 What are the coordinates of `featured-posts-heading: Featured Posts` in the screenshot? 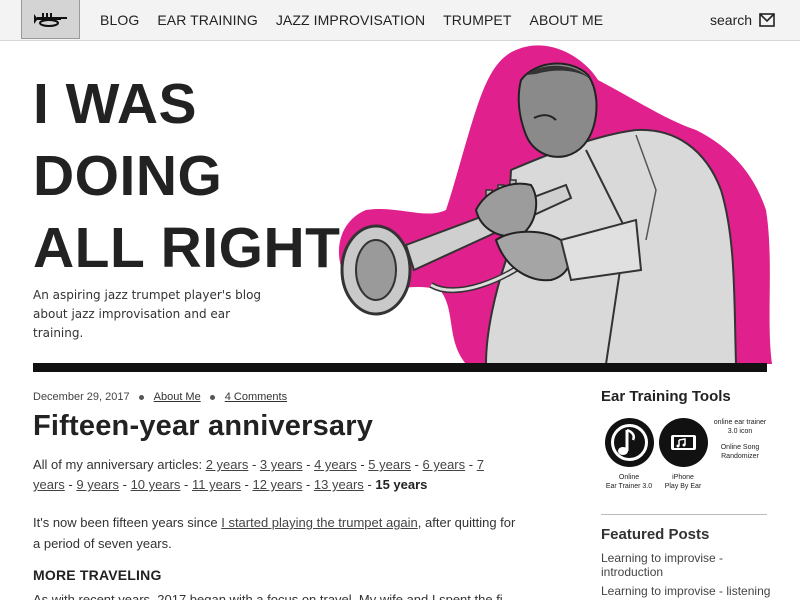 It's located at (655, 534).